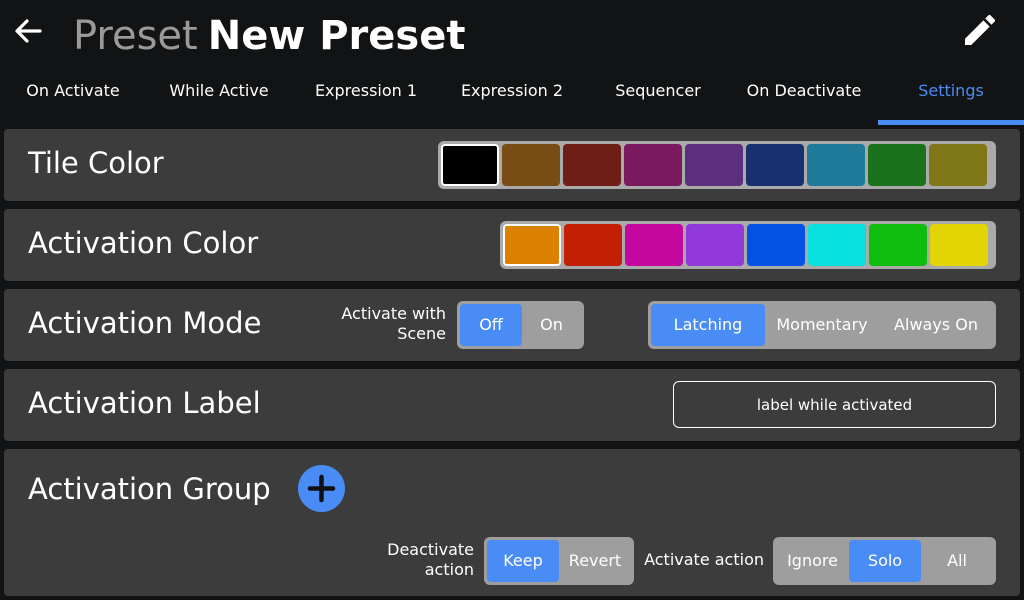  Describe the element at coordinates (704, 559) in the screenshot. I see `activate-action-label: Activate action` at that location.